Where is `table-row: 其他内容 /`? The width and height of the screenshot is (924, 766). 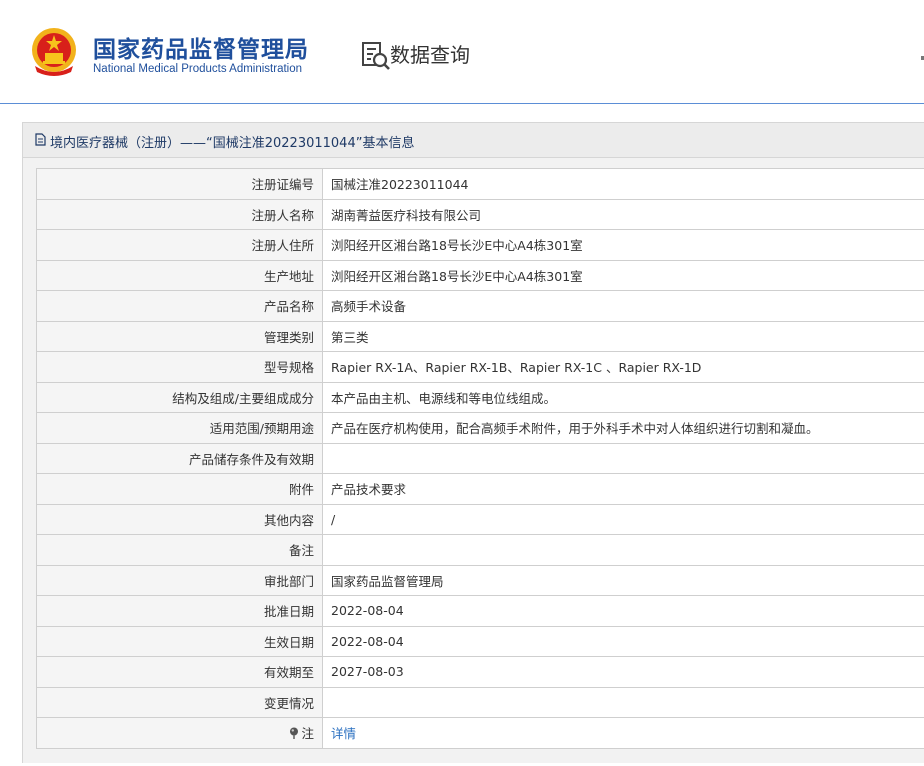 table-row: 其他内容 / is located at coordinates (480, 519).